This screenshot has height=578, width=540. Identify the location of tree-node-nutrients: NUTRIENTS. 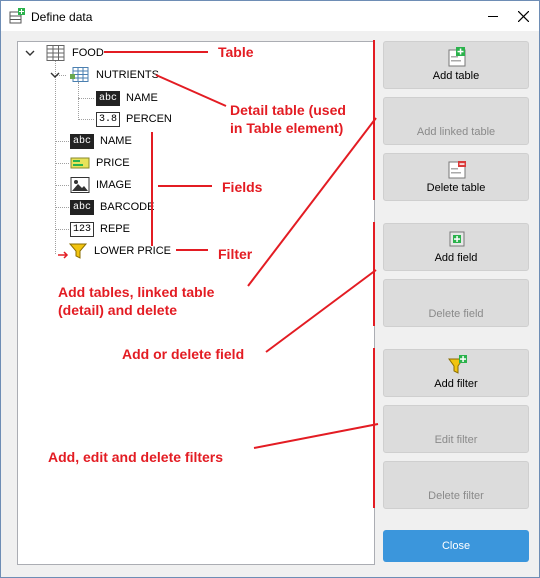
(114, 75).